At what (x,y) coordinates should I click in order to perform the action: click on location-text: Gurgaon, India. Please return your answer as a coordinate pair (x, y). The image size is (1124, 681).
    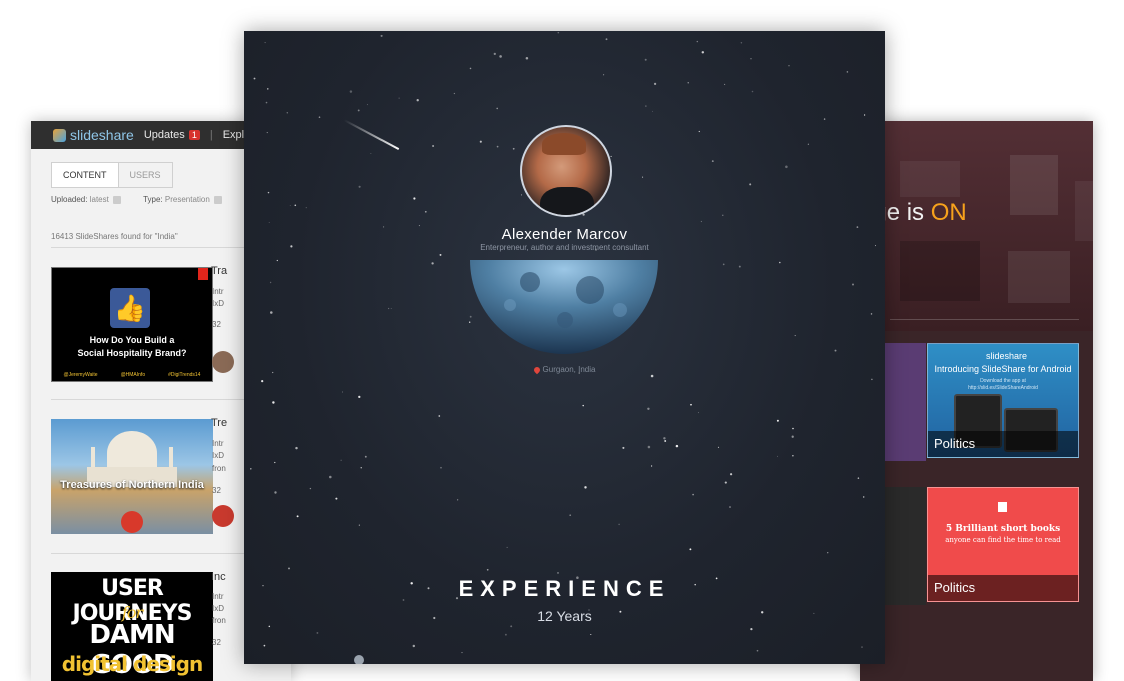
    Looking at the image, I should click on (569, 369).